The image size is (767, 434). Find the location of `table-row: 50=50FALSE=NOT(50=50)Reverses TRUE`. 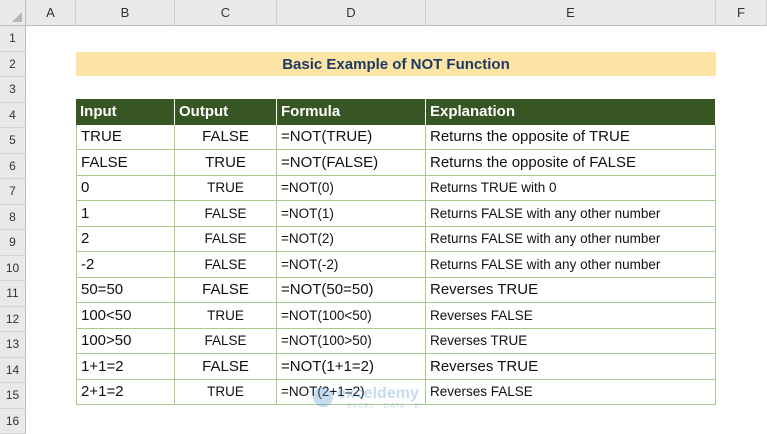

table-row: 50=50FALSE=NOT(50=50)Reverses TRUE is located at coordinates (396, 291).